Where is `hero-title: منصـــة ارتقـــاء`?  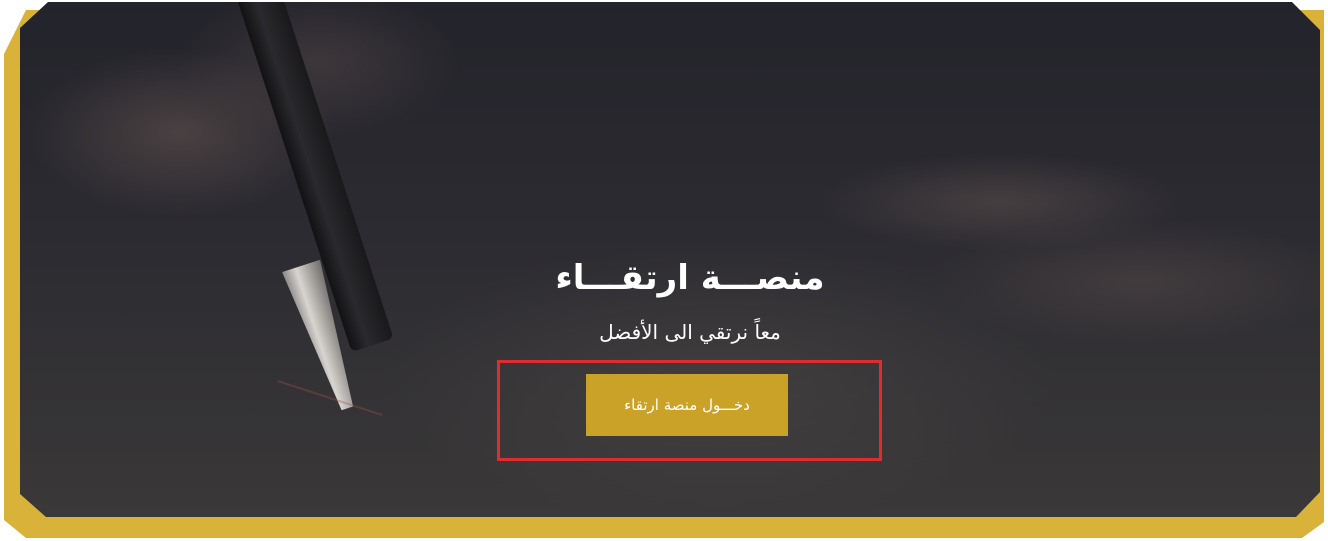 hero-title: منصـــة ارتقـــاء is located at coordinates (690, 278).